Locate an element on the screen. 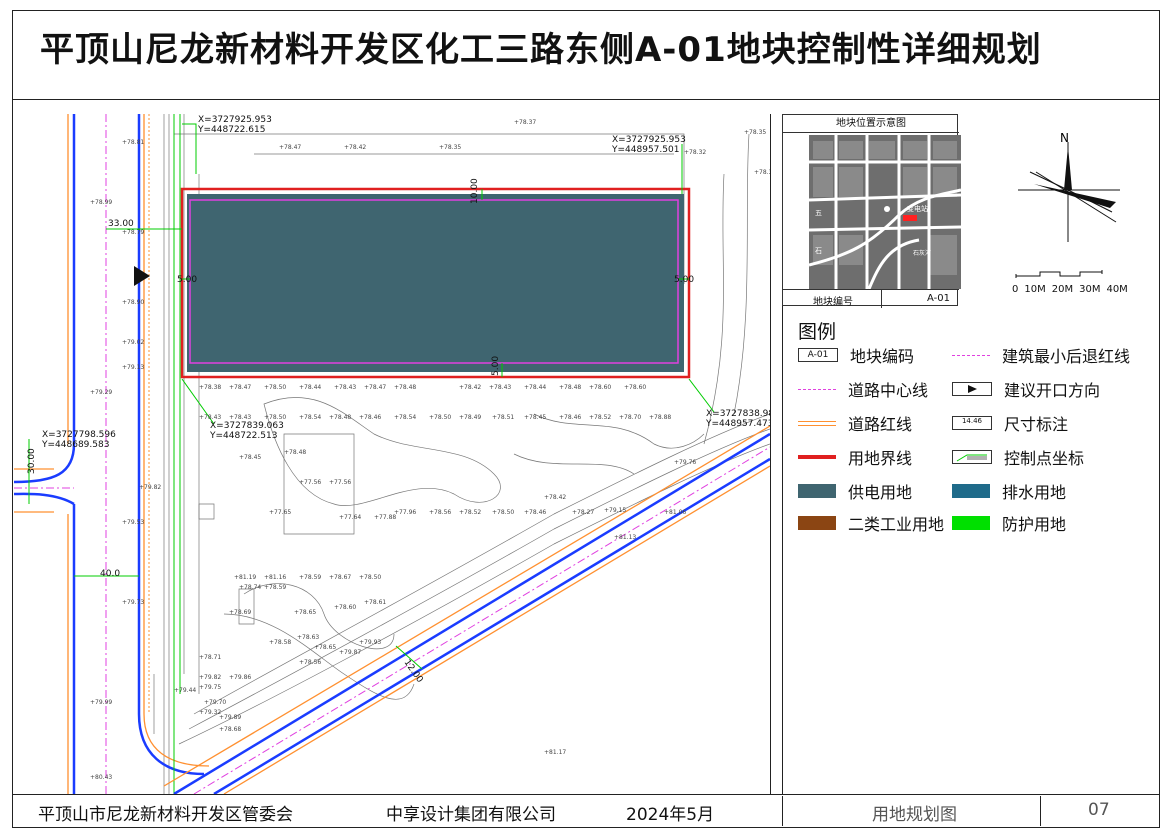 The image size is (1168, 836). legend-road-redline: 道路红线 is located at coordinates (855, 423).